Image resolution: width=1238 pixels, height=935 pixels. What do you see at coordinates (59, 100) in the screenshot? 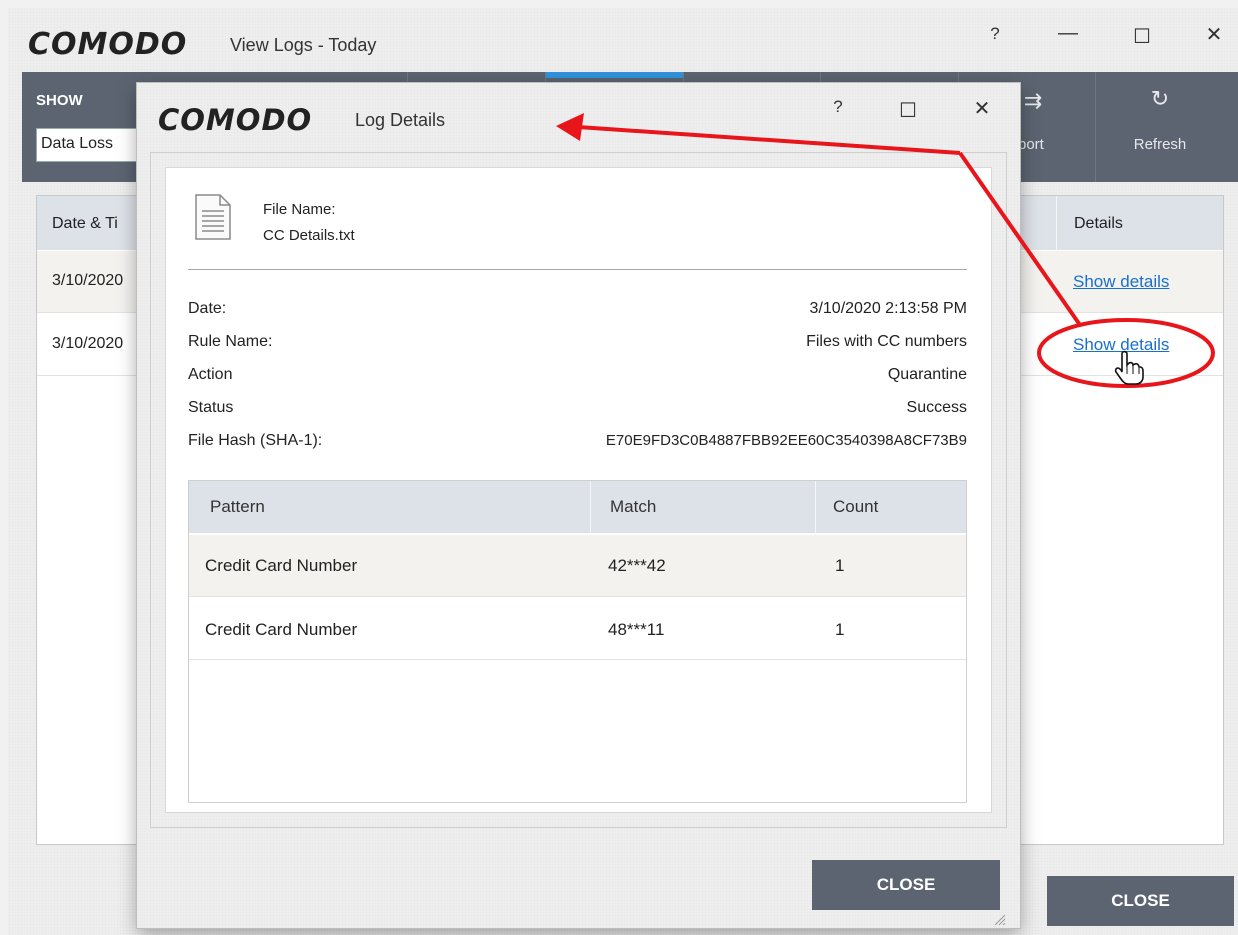
I see `show-filter-label: SHOW` at bounding box center [59, 100].